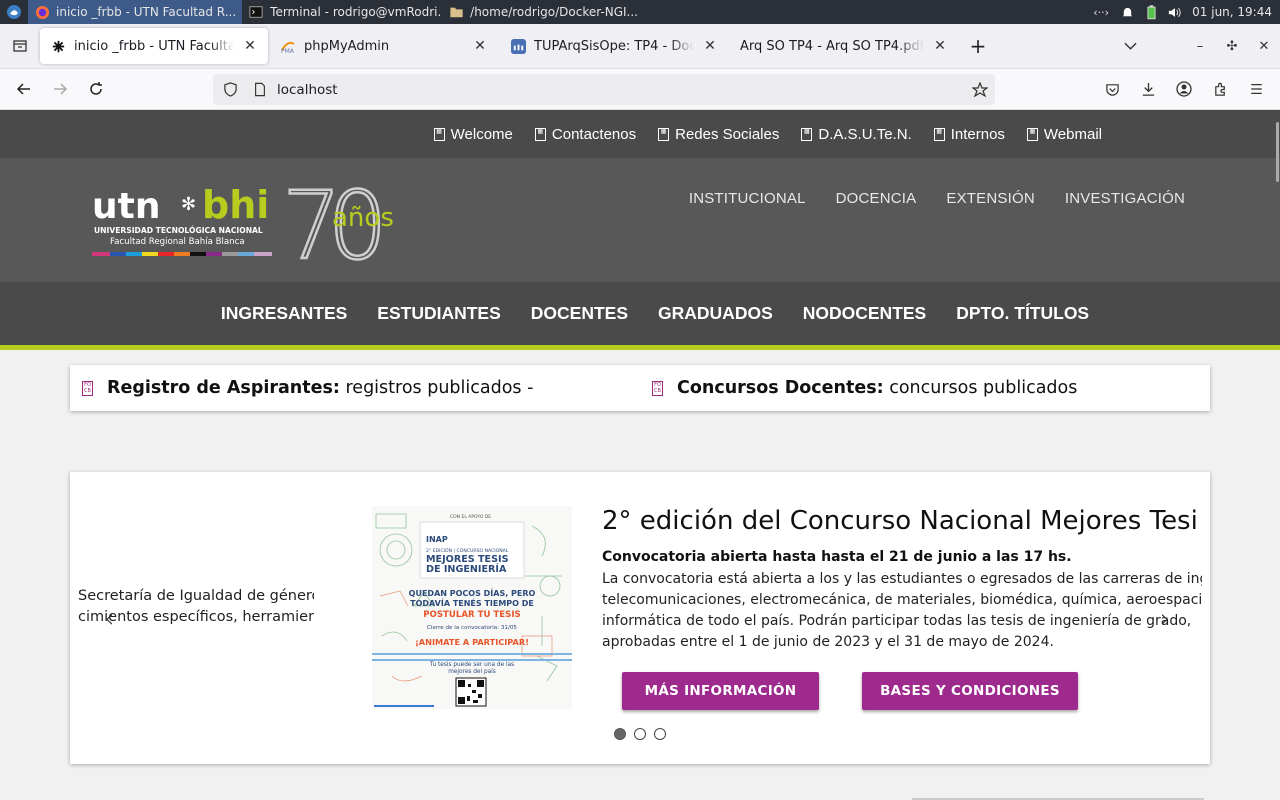 This screenshot has height=800, width=1280. Describe the element at coordinates (604, 89) in the screenshot. I see `url-bar: localhost` at that location.